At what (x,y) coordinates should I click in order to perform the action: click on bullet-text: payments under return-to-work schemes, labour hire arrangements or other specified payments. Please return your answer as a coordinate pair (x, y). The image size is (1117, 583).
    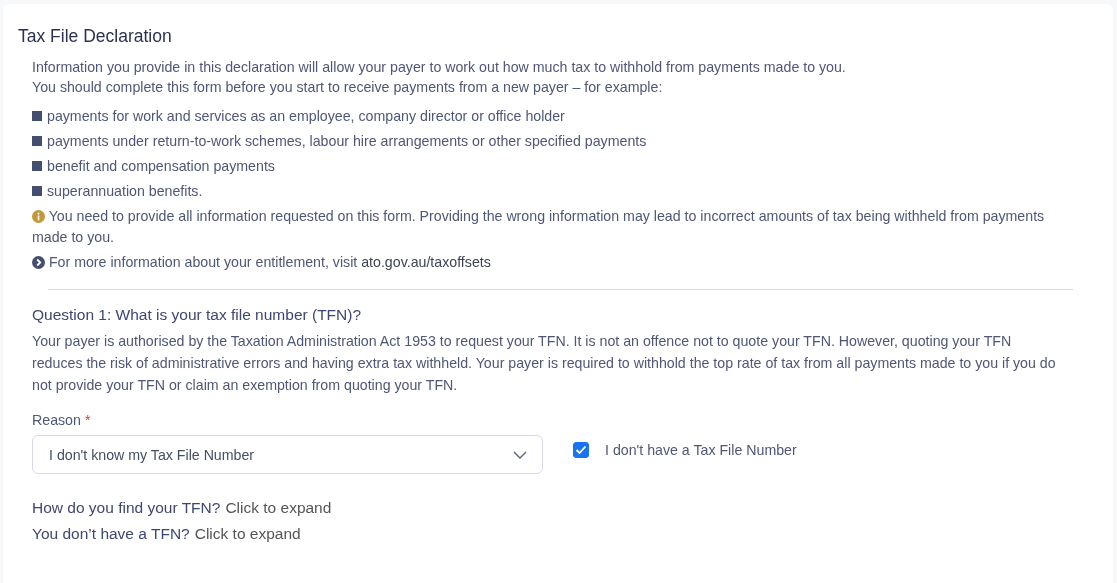
    Looking at the image, I should click on (347, 140).